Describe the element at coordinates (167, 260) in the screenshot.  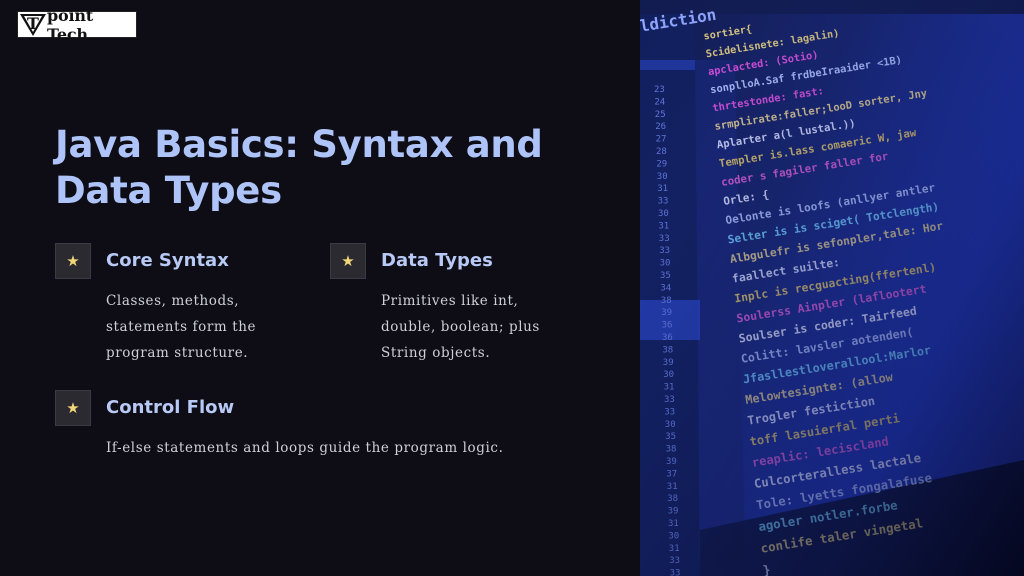
I see `feature-heading: Core Syntax` at that location.